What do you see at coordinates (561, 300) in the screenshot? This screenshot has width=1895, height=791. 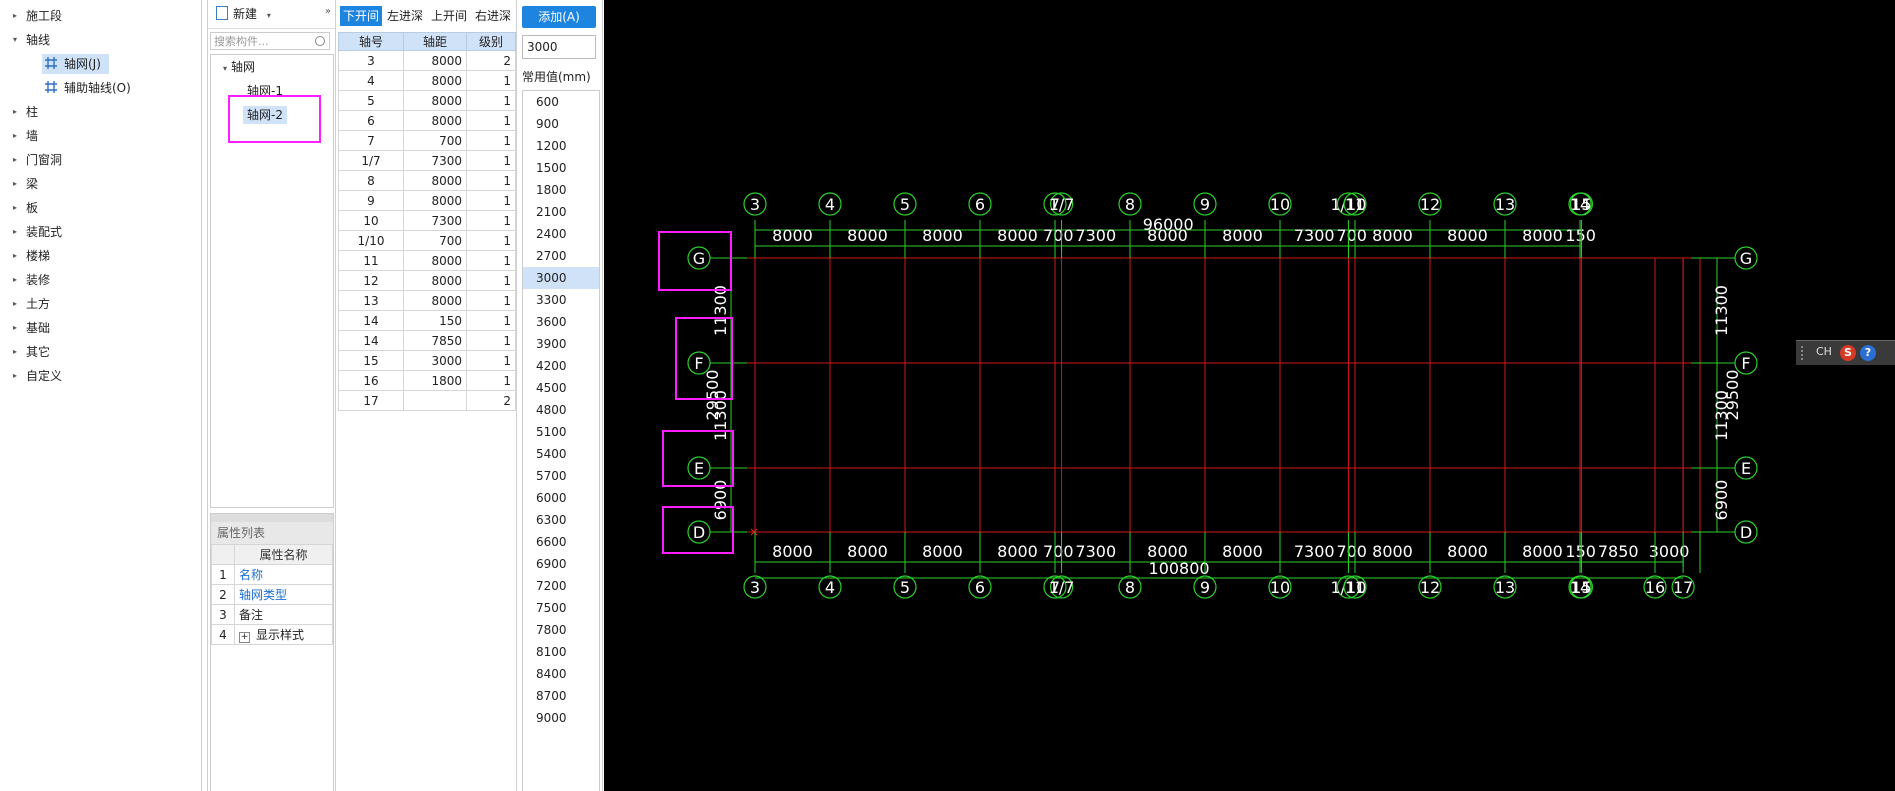 I see `common-value-item: 3300` at bounding box center [561, 300].